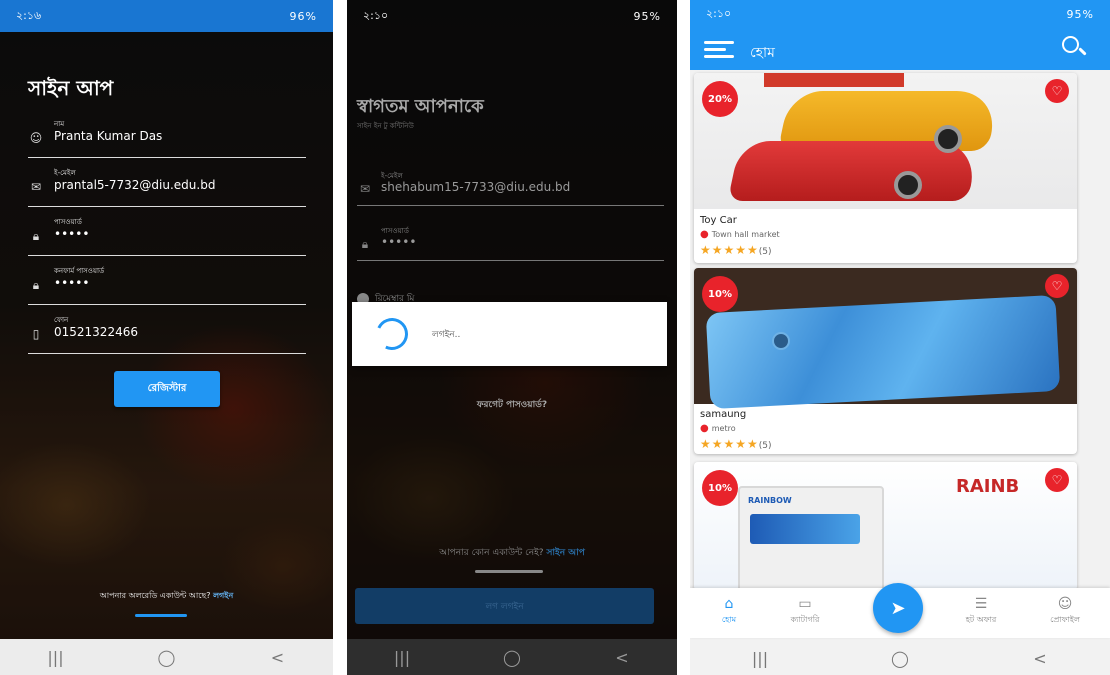  Describe the element at coordinates (134, 185) in the screenshot. I see `email-input: prantal5-7732@diu.edu.bd` at that location.